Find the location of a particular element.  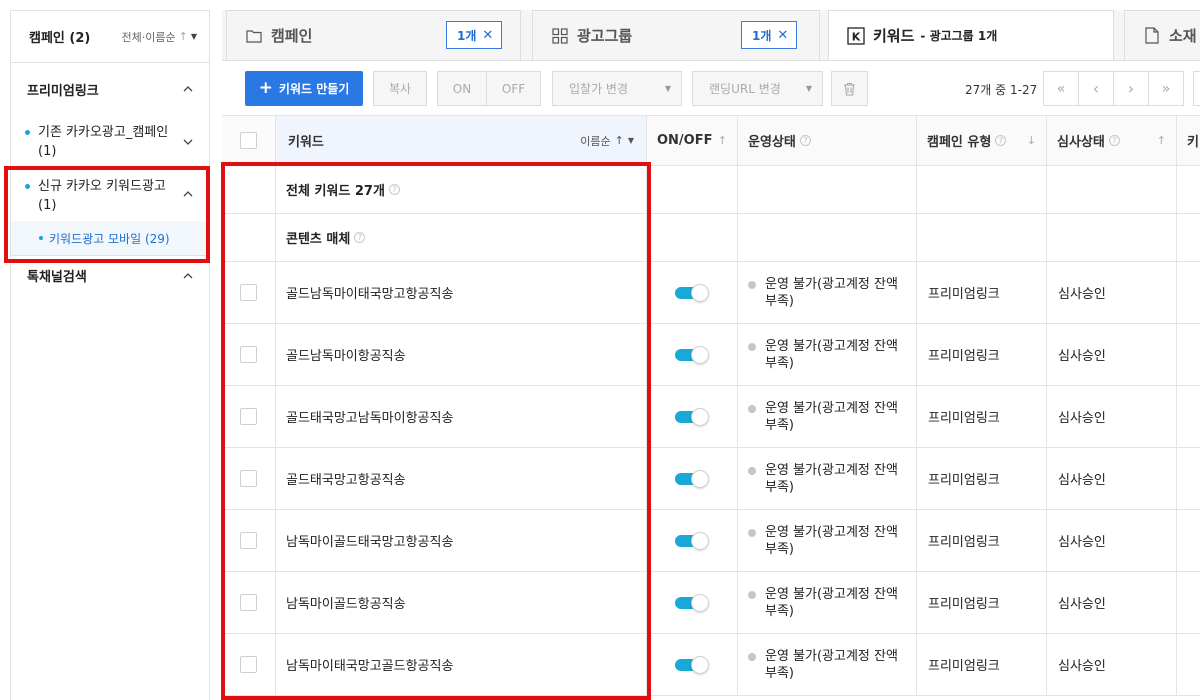

table-row: 골드남독마이항공직송 운영 불가(광고계정 잔액 부족) 프리미엄링크 심사승인 is located at coordinates (711, 355).